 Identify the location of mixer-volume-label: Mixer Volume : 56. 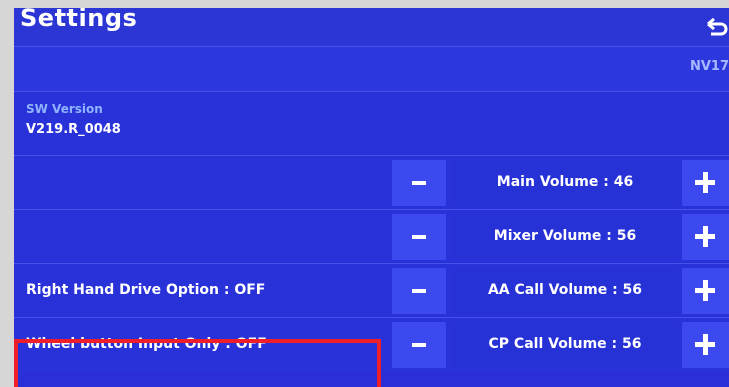
(565, 236).